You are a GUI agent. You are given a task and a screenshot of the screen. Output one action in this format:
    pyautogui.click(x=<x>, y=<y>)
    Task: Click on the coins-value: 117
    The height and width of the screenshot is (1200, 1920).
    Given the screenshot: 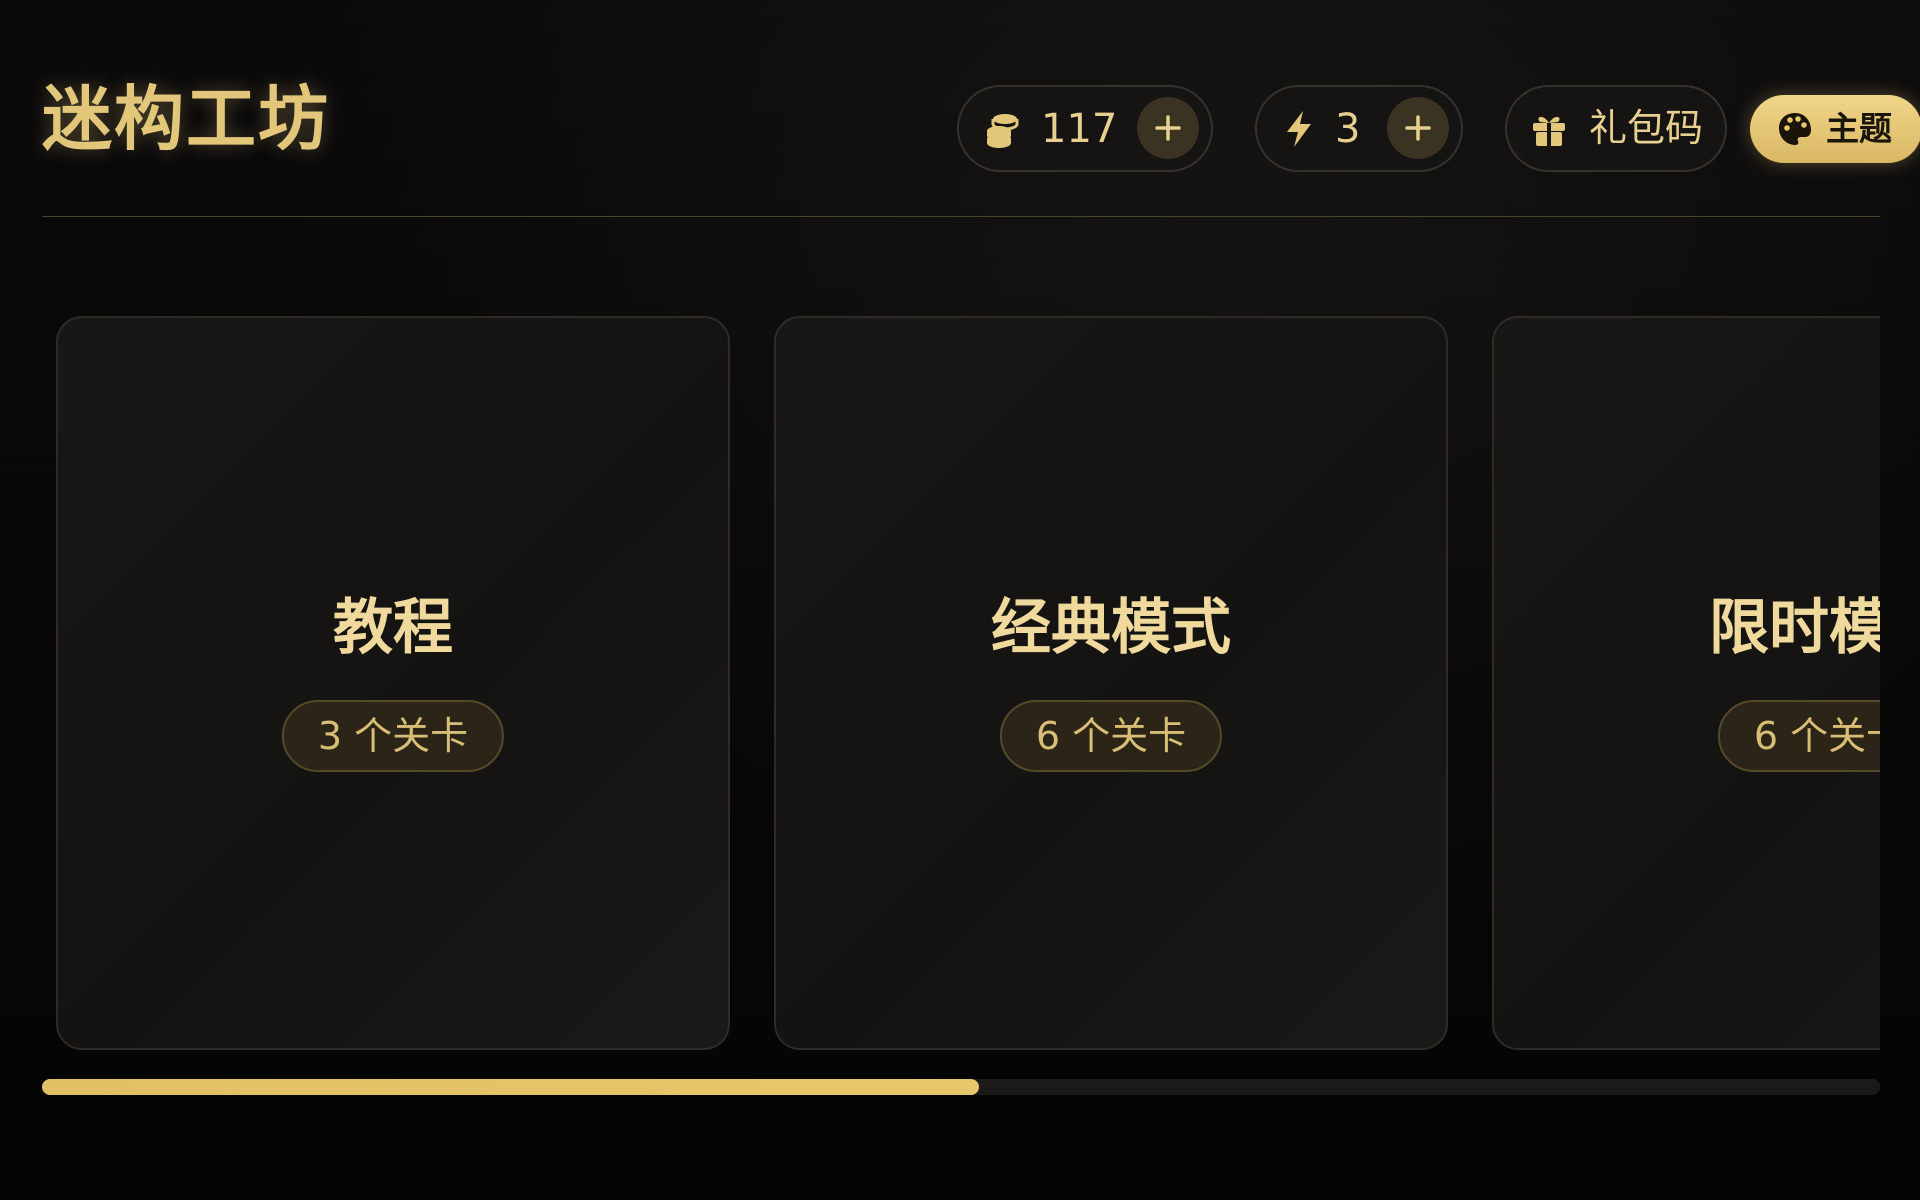 What is the action you would take?
    pyautogui.click(x=1079, y=129)
    